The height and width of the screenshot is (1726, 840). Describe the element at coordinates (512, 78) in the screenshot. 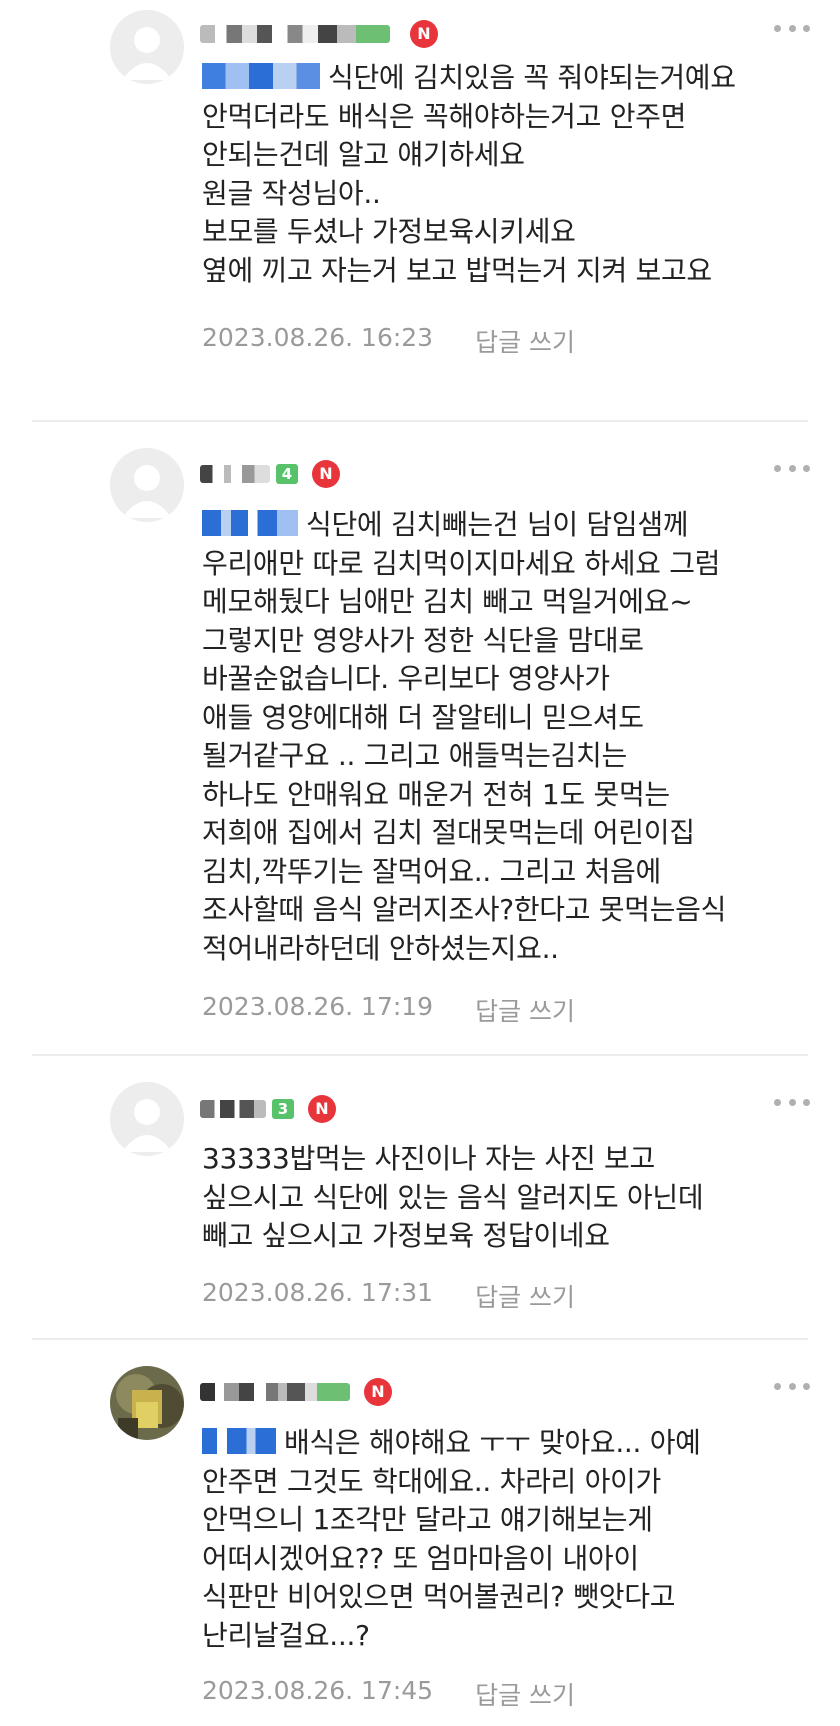

I see `comment-line: 식단에 김치있음 꼭 줘야되는거예요` at that location.